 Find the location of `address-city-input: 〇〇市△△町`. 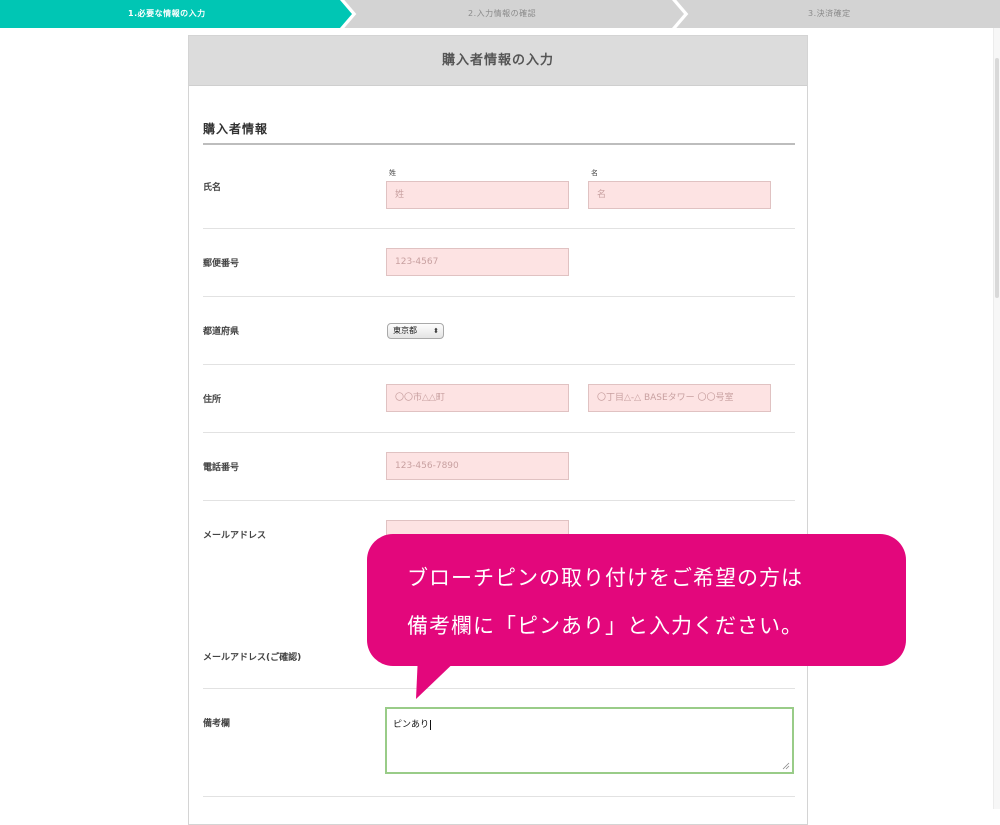

address-city-input: 〇〇市△△町 is located at coordinates (477, 398).